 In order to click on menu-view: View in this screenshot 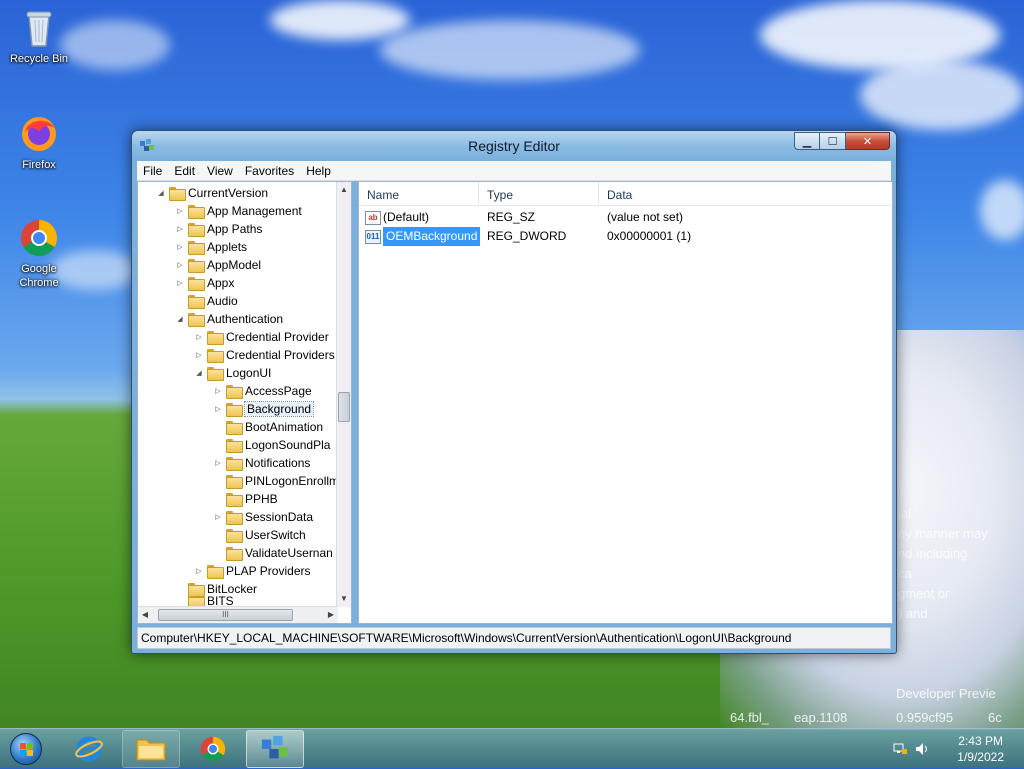, I will do `click(220, 171)`.